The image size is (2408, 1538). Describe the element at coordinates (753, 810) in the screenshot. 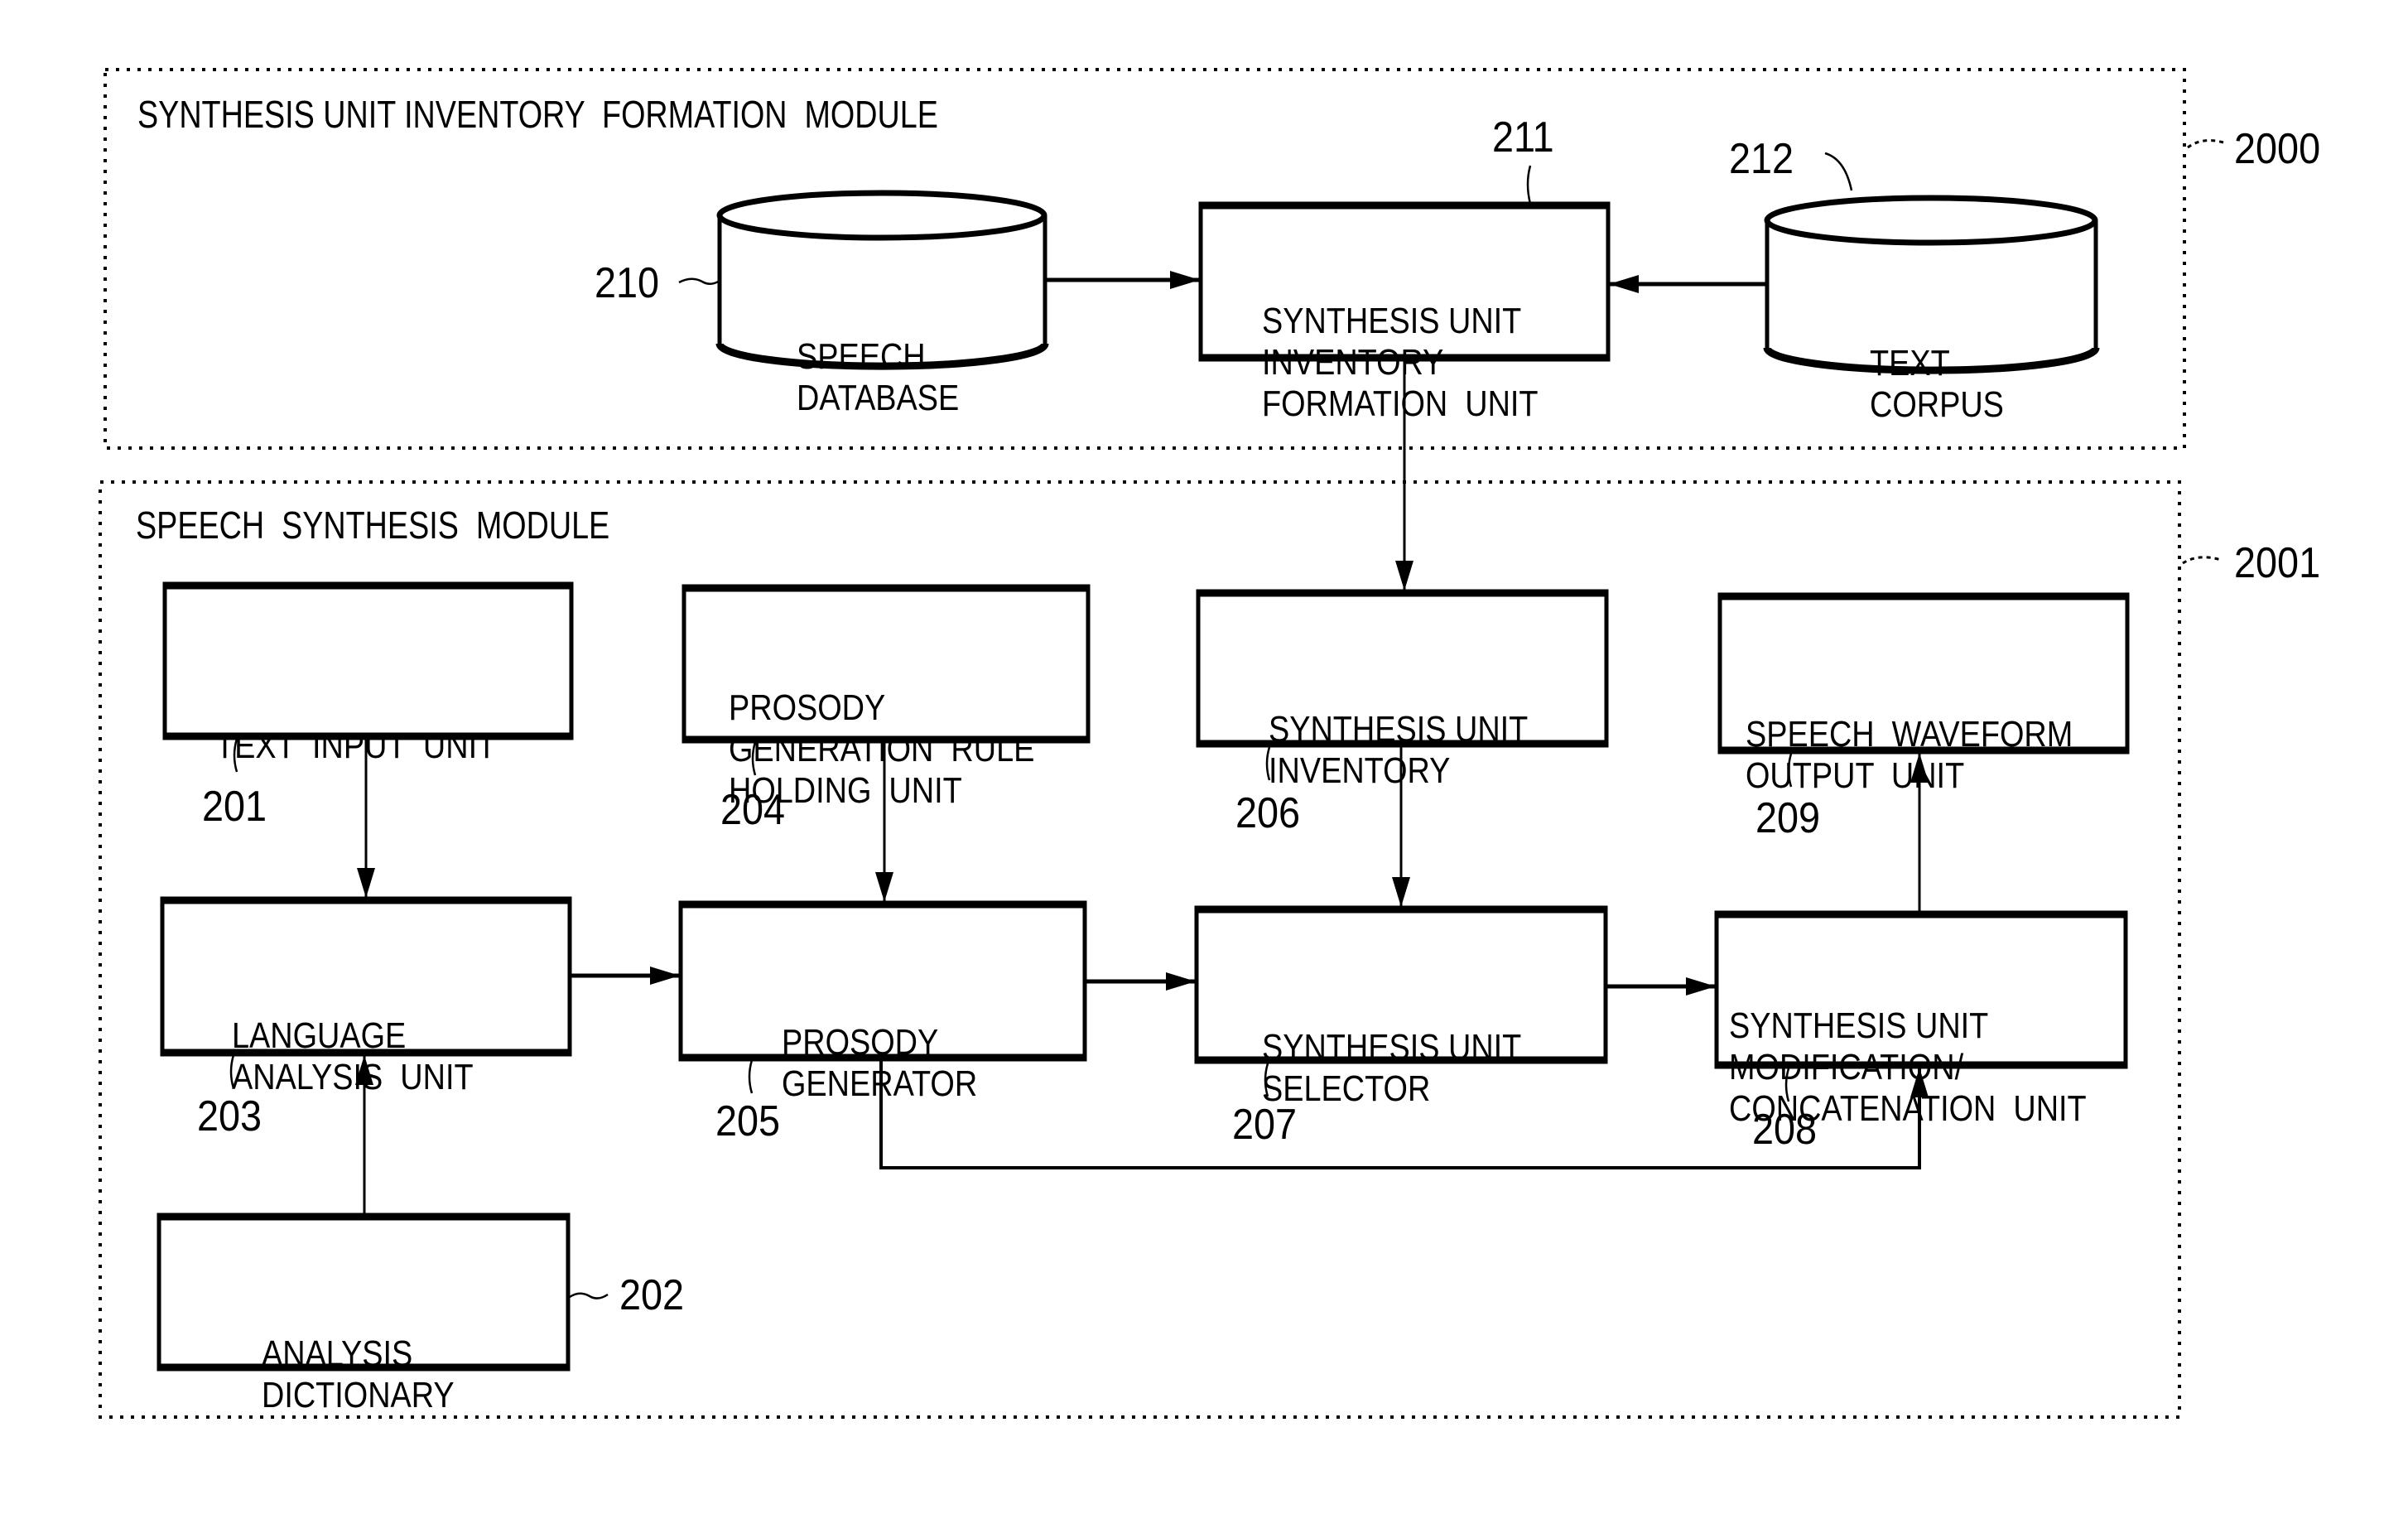

I see `ref-204: 204` at that location.